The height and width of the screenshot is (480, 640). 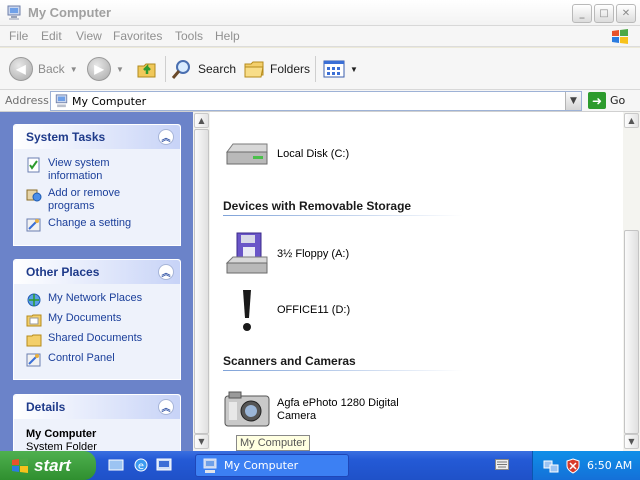 What do you see at coordinates (316, 101) in the screenshot?
I see `address-field: My Computer ▼` at bounding box center [316, 101].